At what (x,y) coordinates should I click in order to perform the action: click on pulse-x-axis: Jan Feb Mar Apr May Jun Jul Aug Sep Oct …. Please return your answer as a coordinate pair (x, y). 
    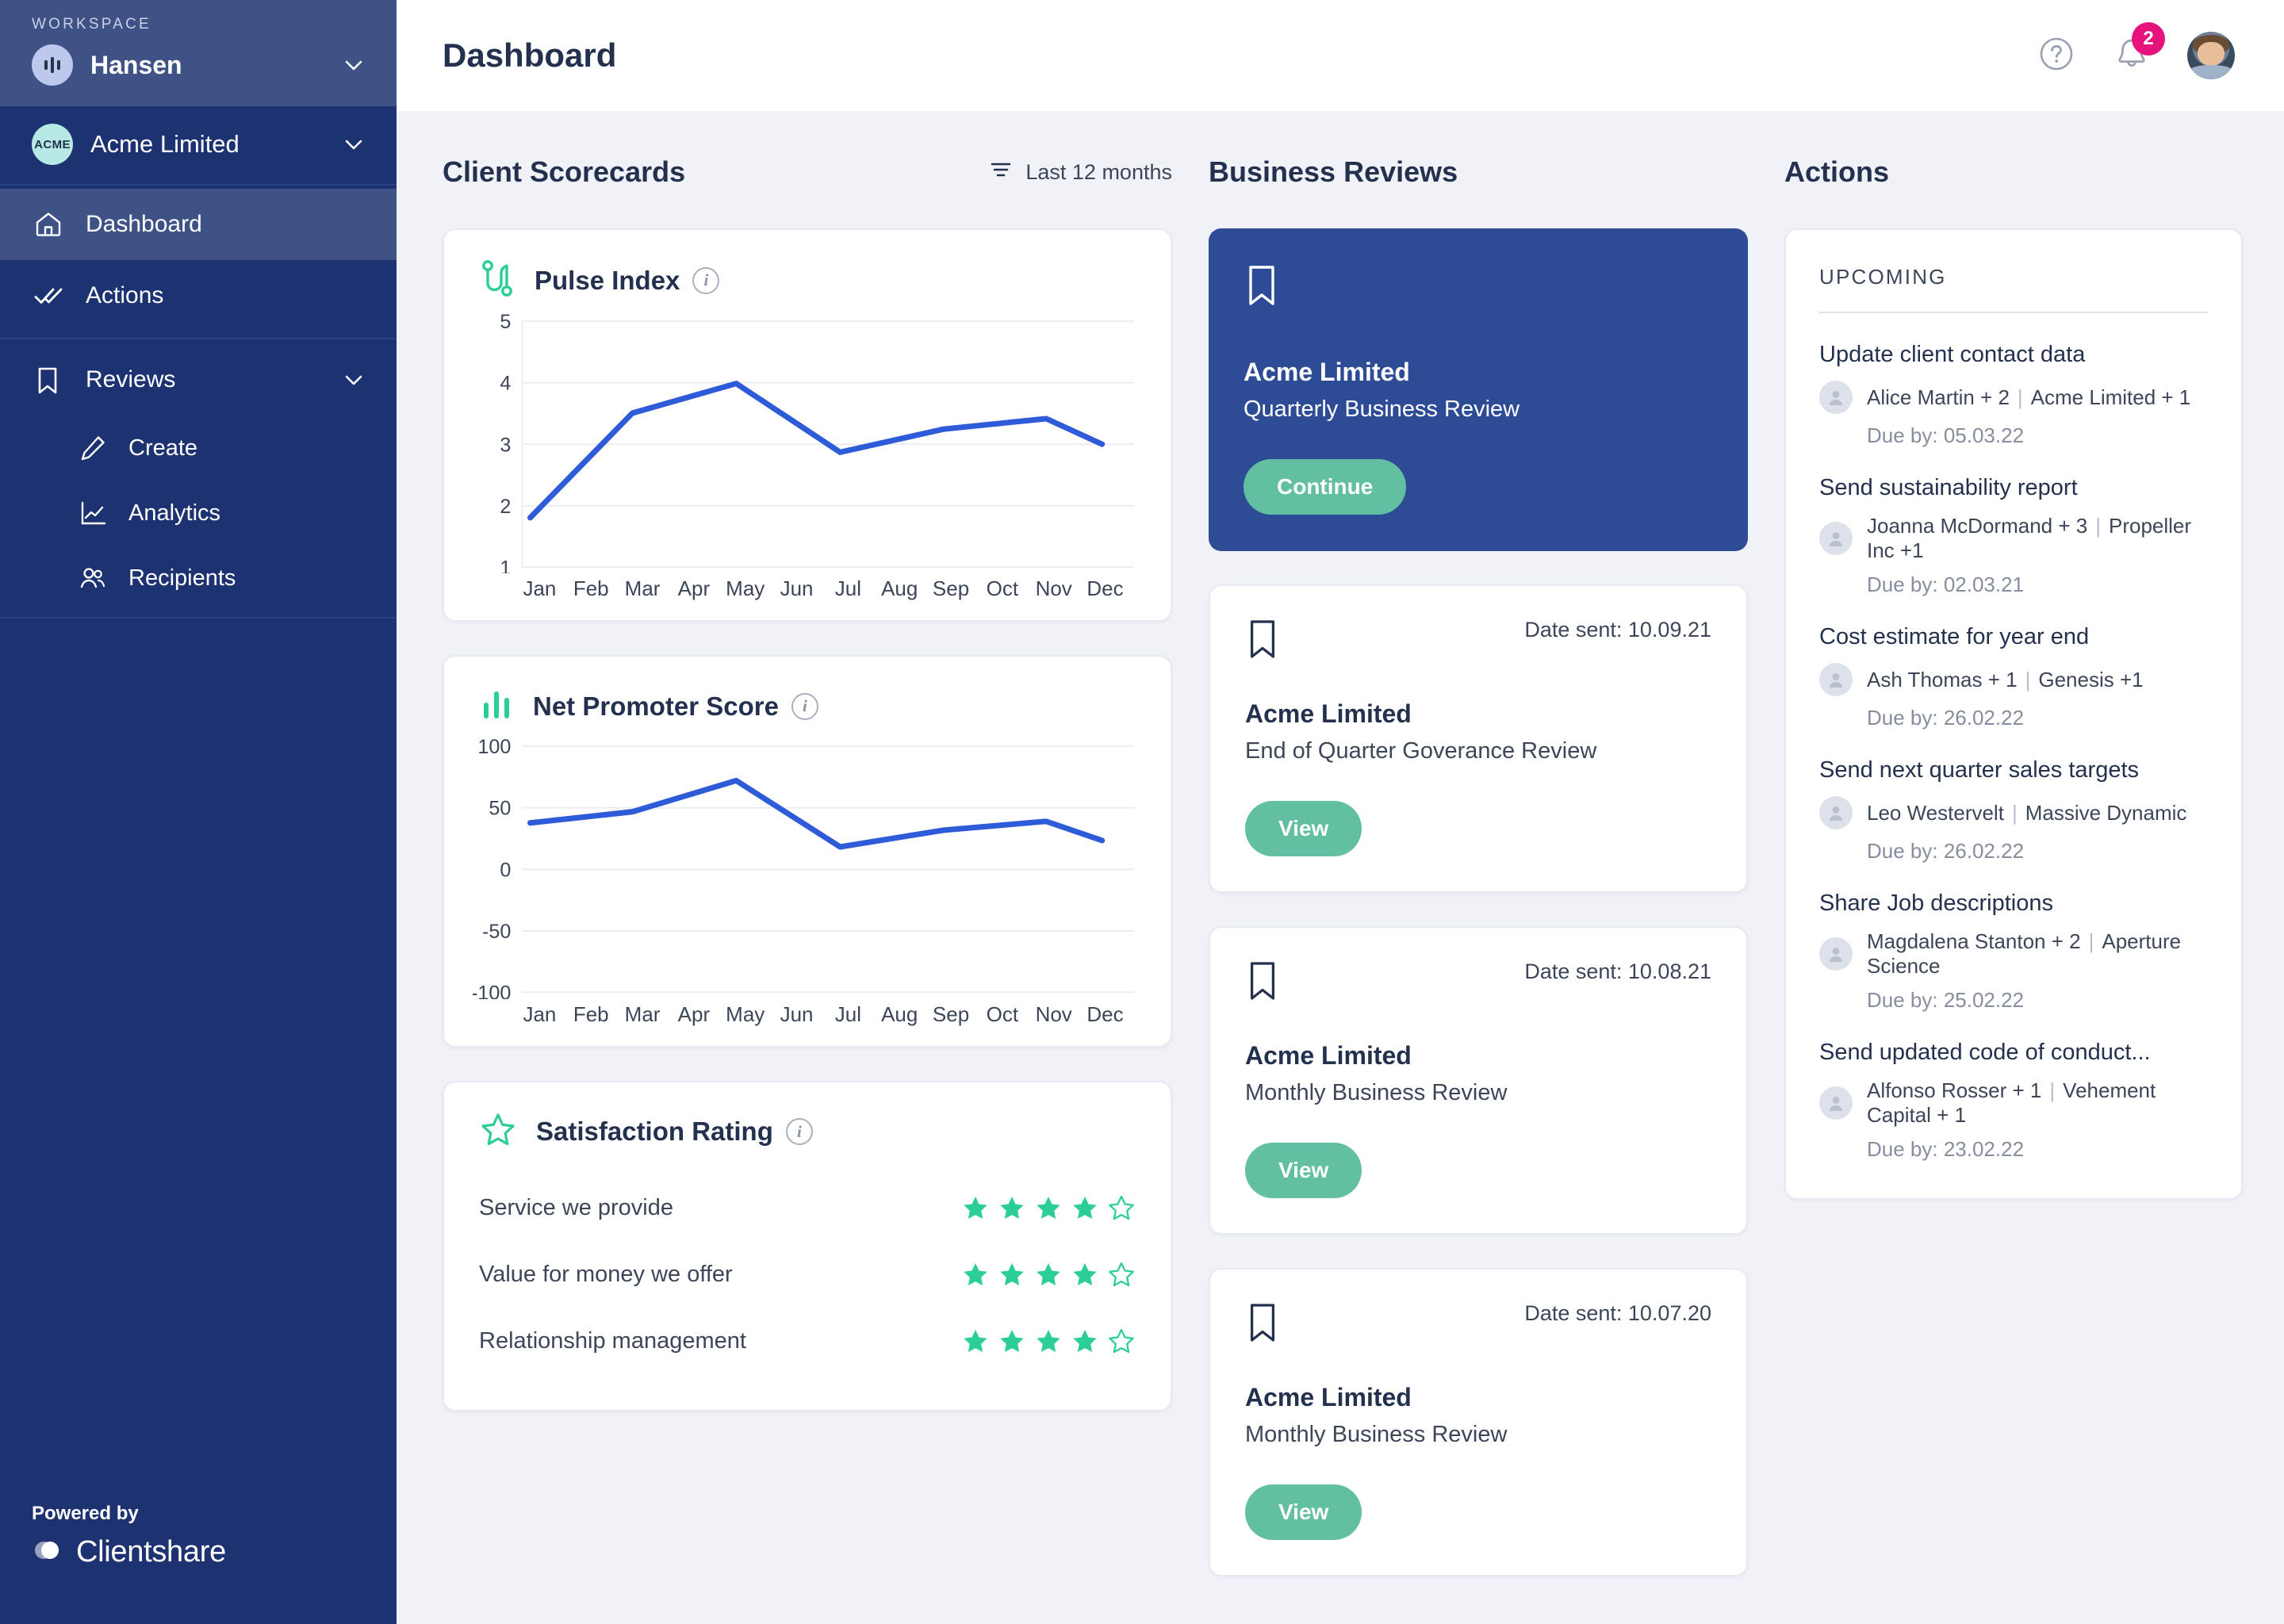
    Looking at the image, I should click on (804, 588).